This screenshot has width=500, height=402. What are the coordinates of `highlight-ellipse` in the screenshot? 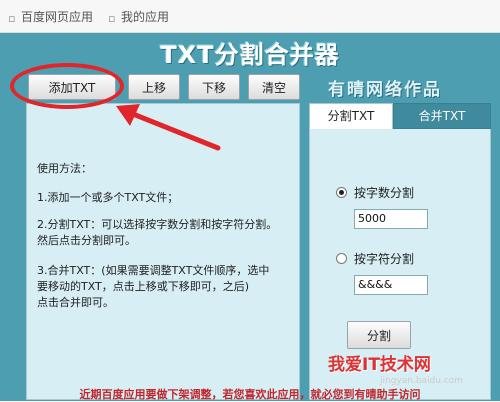 It's located at (67, 86).